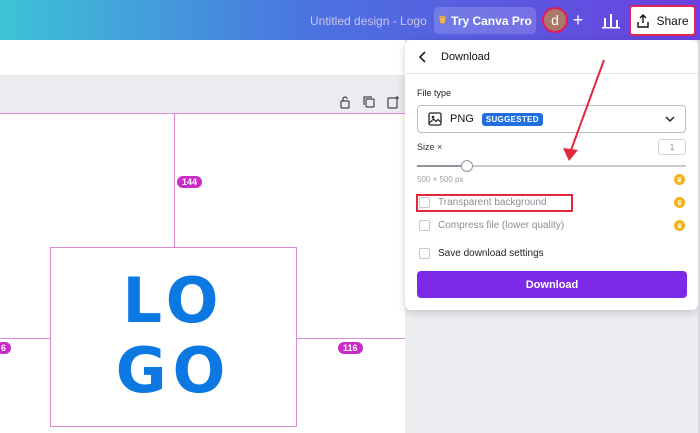 The height and width of the screenshot is (433, 700). I want to click on logo-element: LO GO, so click(173, 337).